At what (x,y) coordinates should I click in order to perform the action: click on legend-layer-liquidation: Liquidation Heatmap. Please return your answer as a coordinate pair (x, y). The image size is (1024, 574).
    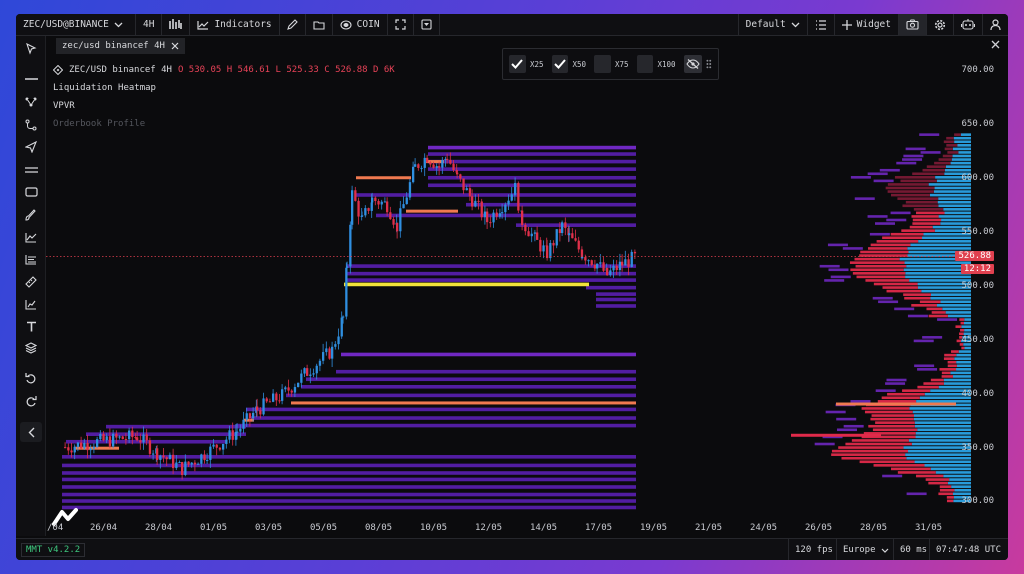
    Looking at the image, I should click on (224, 88).